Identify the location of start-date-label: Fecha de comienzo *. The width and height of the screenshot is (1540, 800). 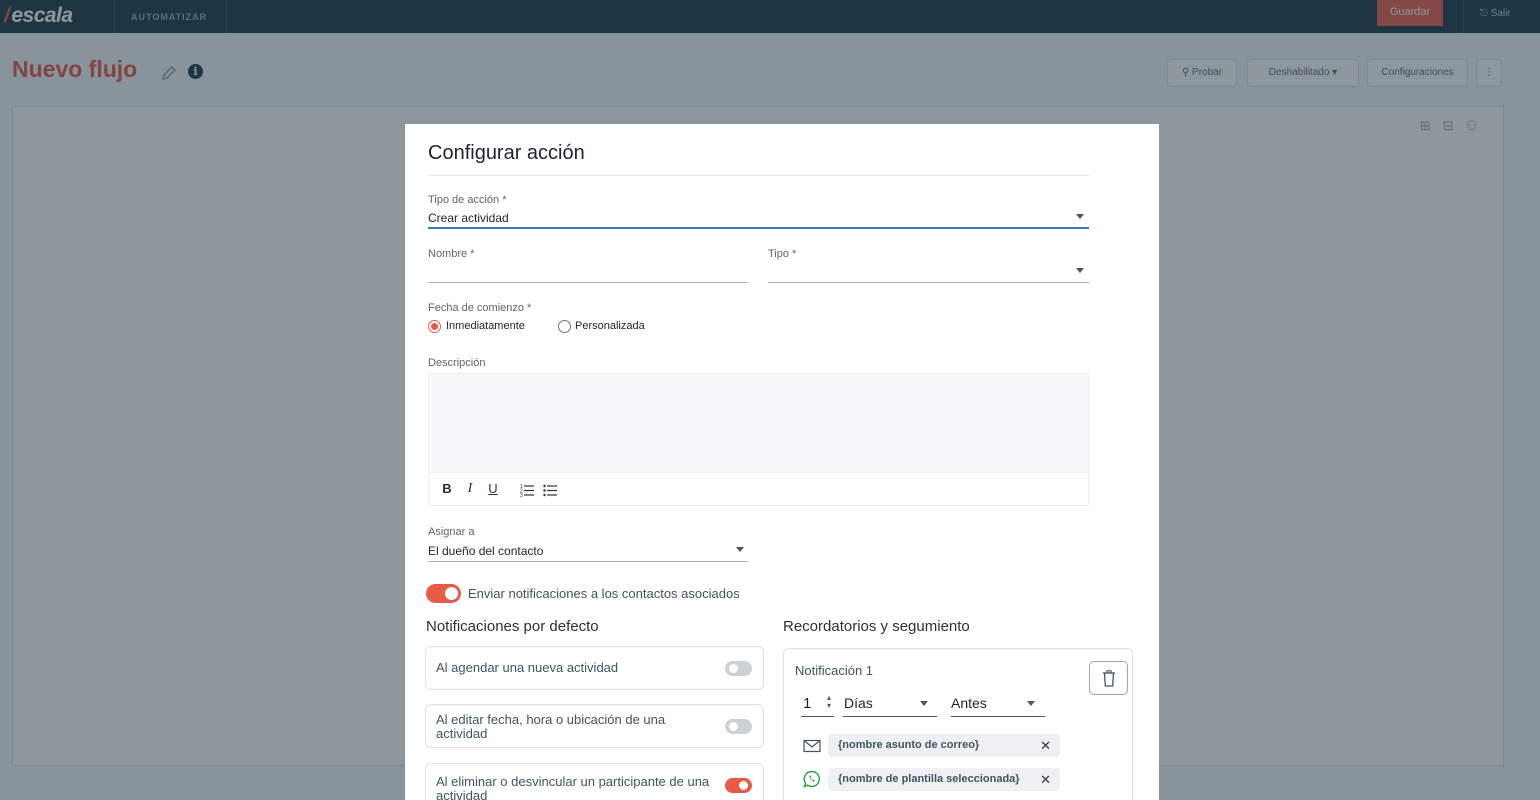
(480, 308).